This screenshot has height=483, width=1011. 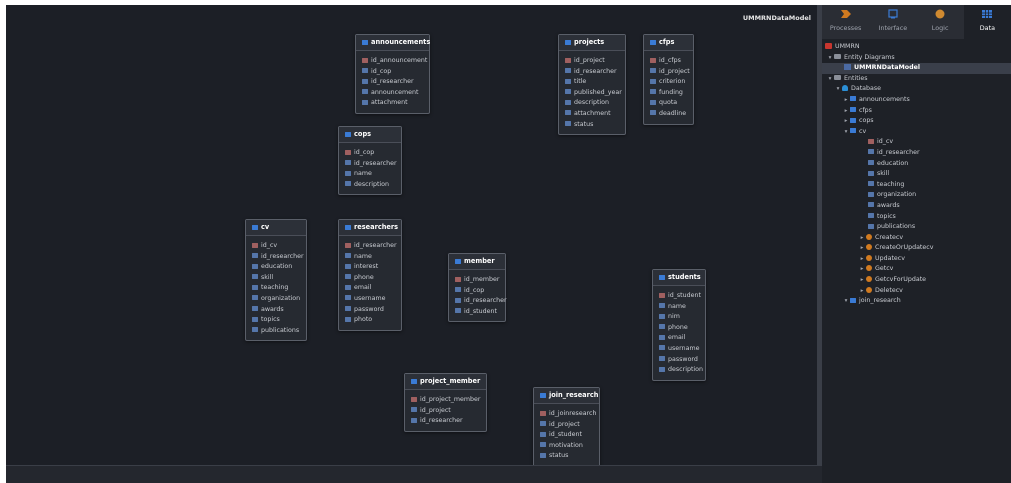 I want to click on entity-column: nim, so click(x=679, y=317).